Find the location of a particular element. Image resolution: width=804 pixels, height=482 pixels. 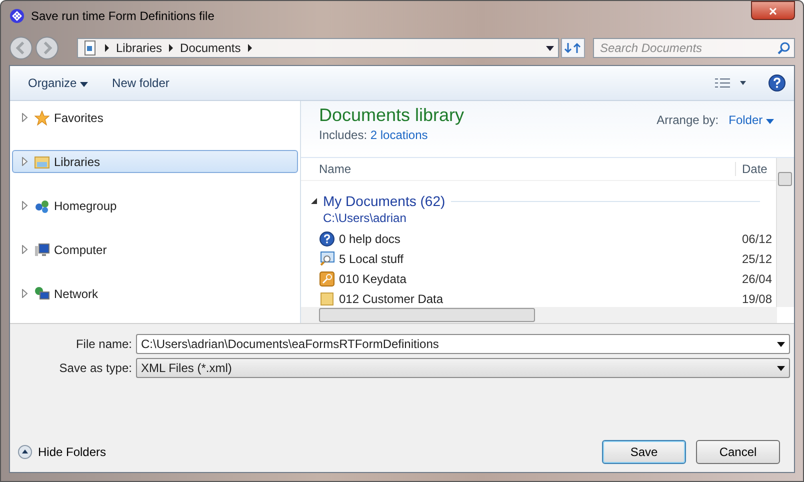

group-title: My Documents (62) is located at coordinates (384, 201).